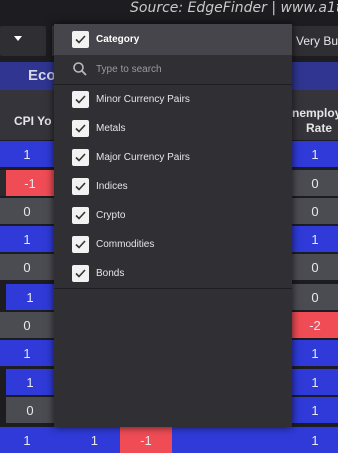  What do you see at coordinates (173, 39) in the screenshot?
I see `dropdown-header-category: Category` at bounding box center [173, 39].